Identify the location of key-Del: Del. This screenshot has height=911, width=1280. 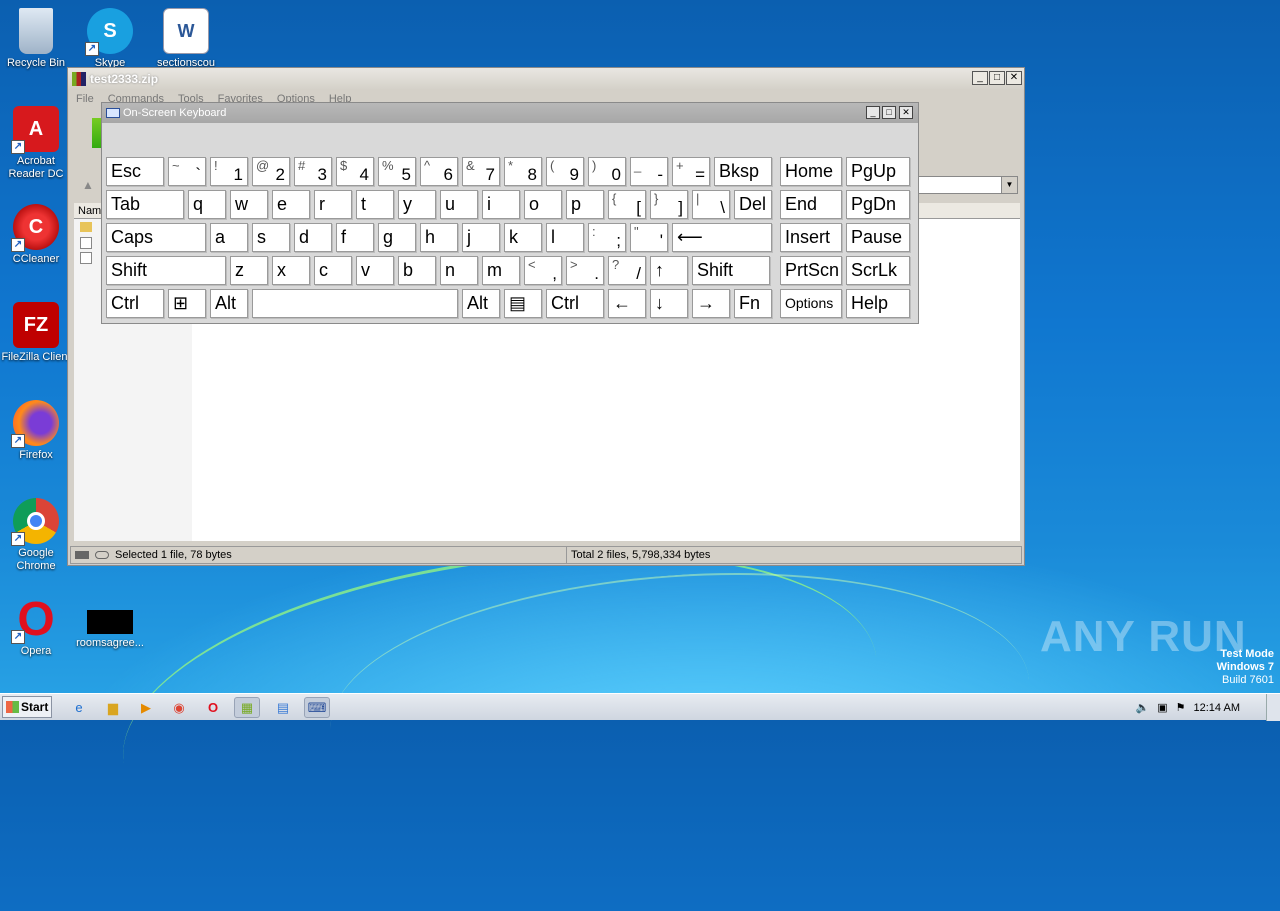
(753, 204).